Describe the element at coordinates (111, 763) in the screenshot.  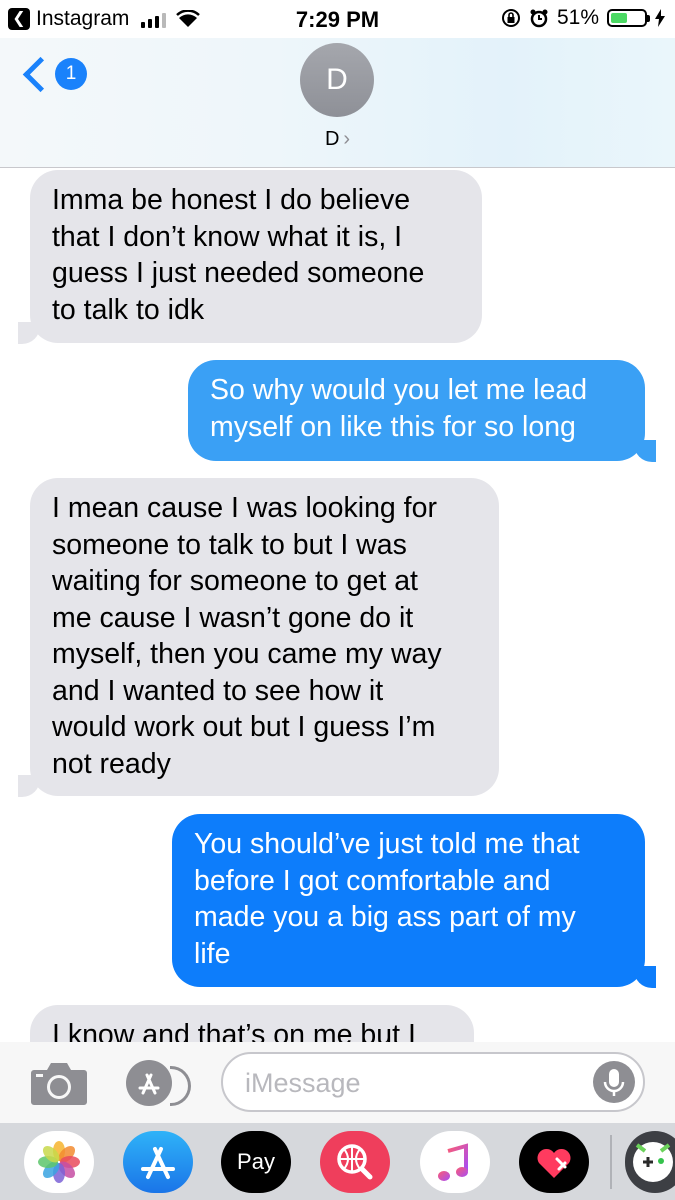
I see `message-line: not ready` at that location.